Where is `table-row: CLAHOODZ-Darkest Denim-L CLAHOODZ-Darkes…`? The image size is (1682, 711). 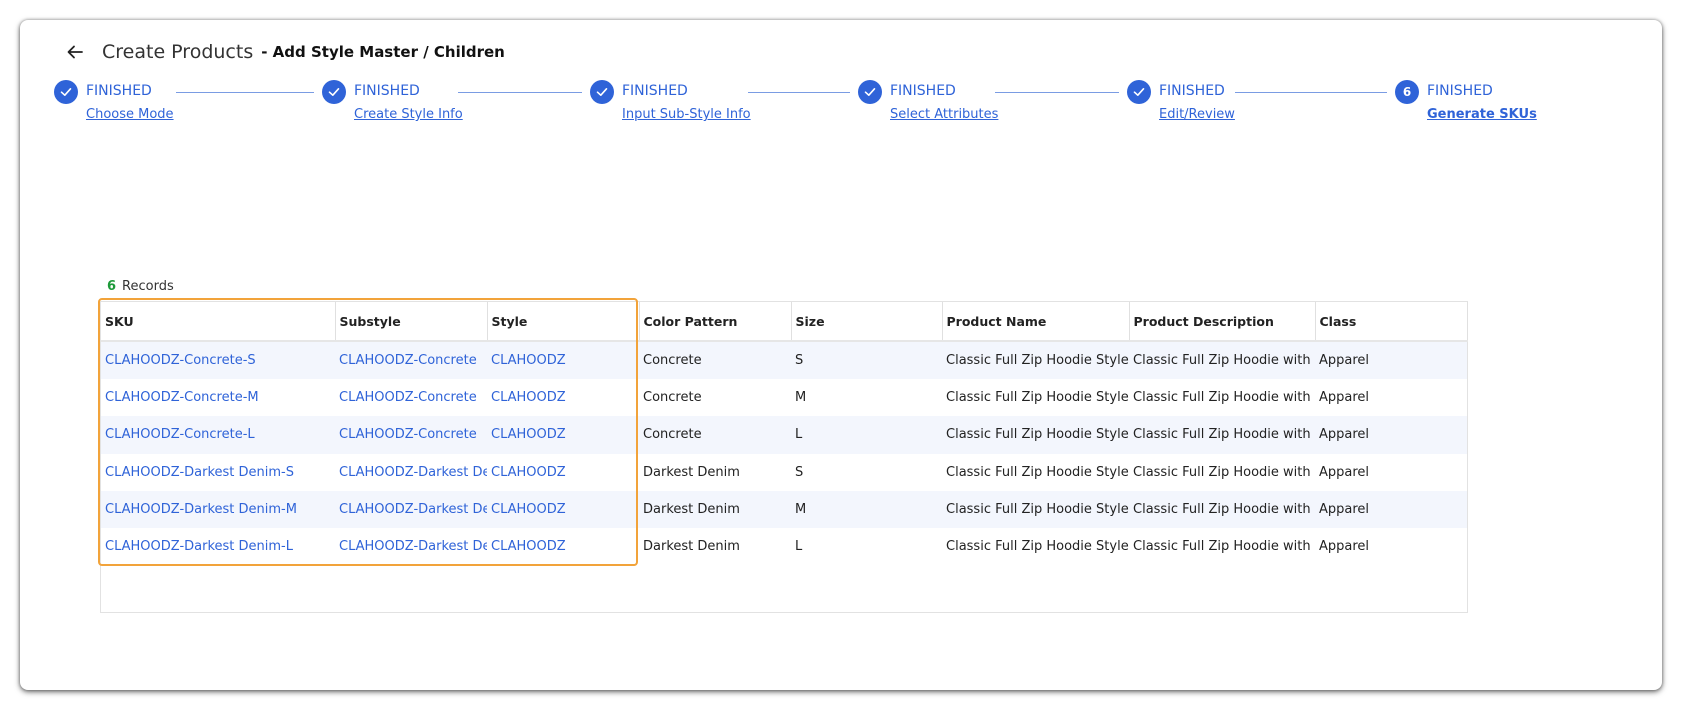 table-row: CLAHOODZ-Darkest Denim-L CLAHOODZ-Darkes… is located at coordinates (784, 546).